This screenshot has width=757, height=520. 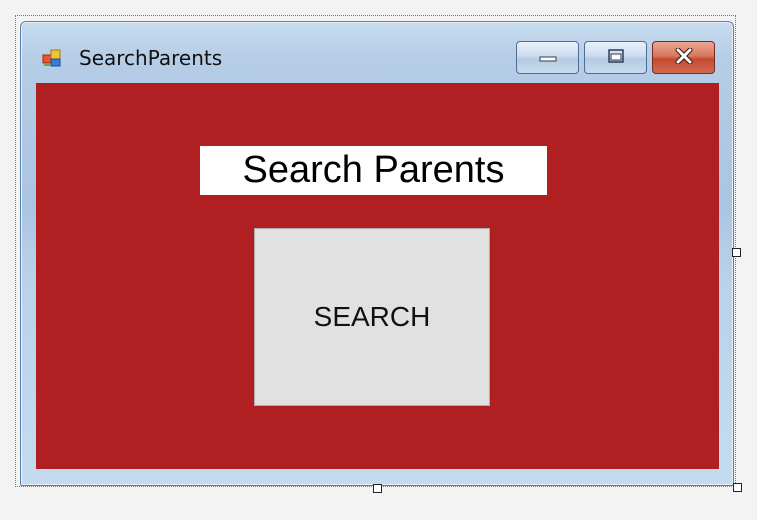 What do you see at coordinates (737, 487) in the screenshot?
I see `resize-handle-bottom-right` at bounding box center [737, 487].